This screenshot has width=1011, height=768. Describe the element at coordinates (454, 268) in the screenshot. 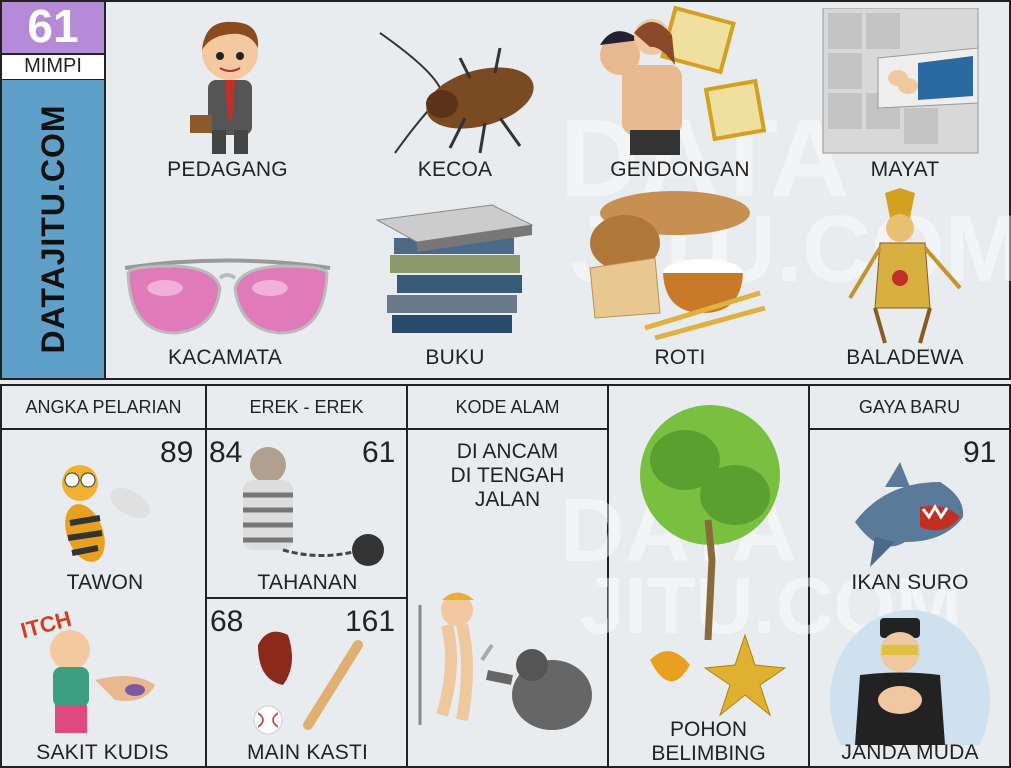

I see `books-icon` at that location.